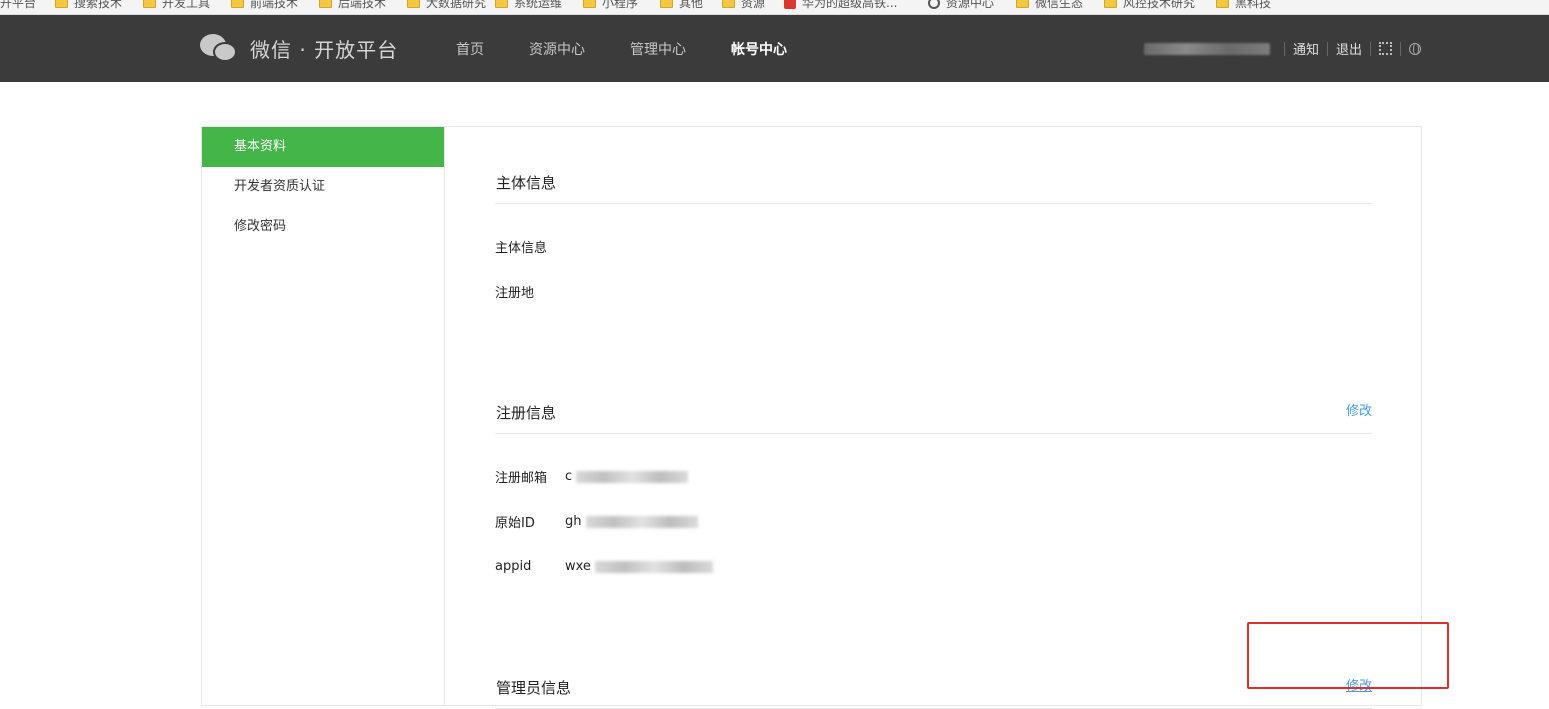 Image resolution: width=1549 pixels, height=709 pixels. What do you see at coordinates (933, 476) in the screenshot?
I see `info-row: 注册邮箱 c` at bounding box center [933, 476].